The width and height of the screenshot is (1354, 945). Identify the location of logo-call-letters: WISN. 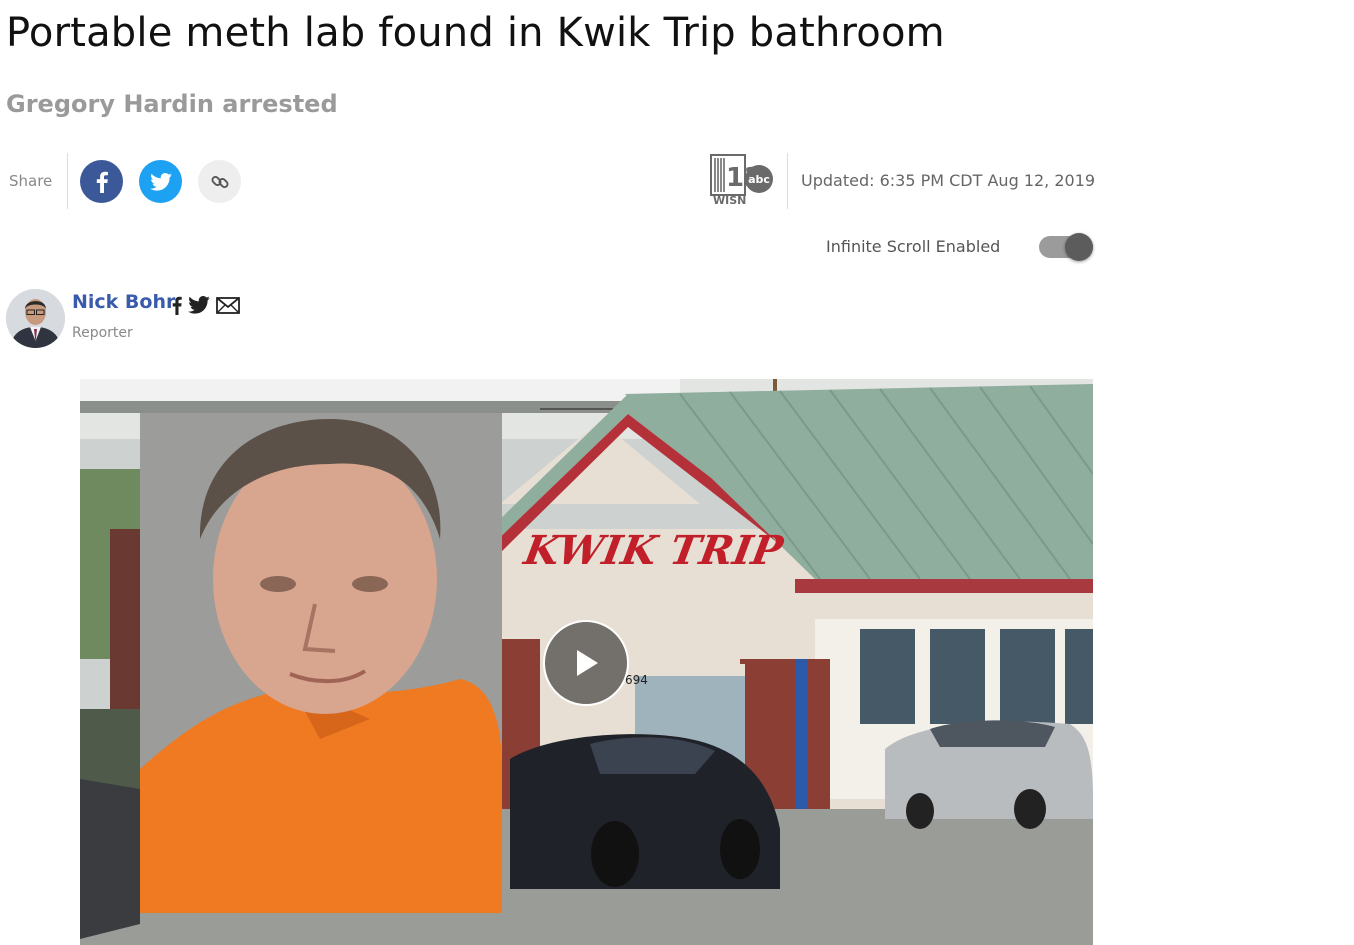
(729, 200).